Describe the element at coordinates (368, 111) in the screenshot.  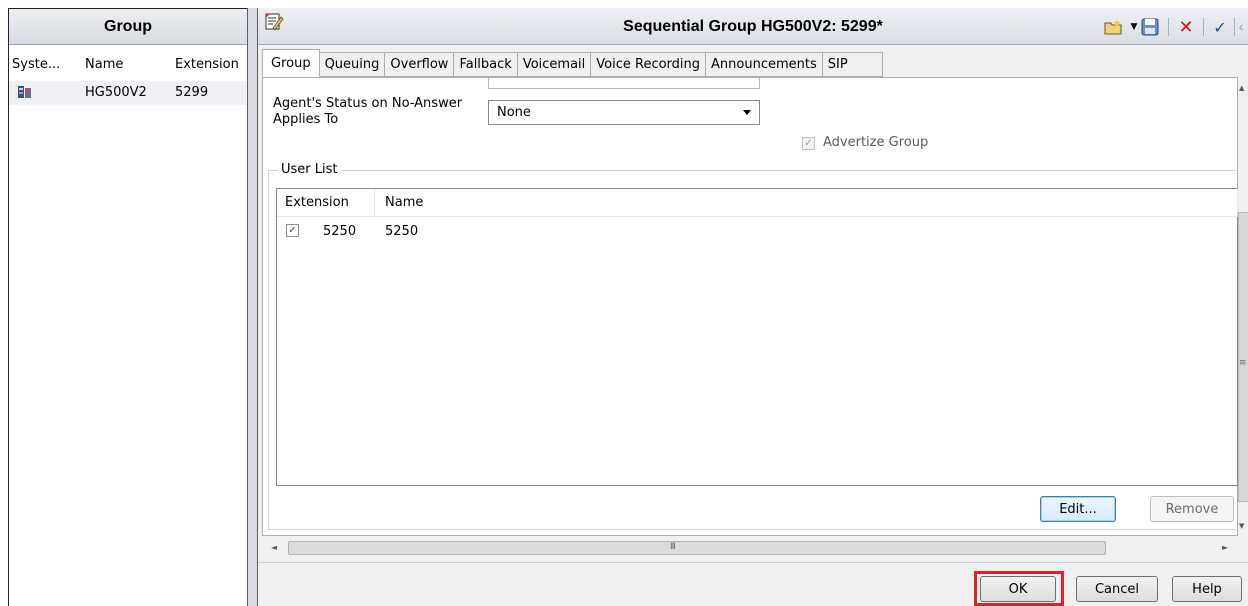
I see `no-answer-label: Agent's Status on No-Answer Applies To` at that location.